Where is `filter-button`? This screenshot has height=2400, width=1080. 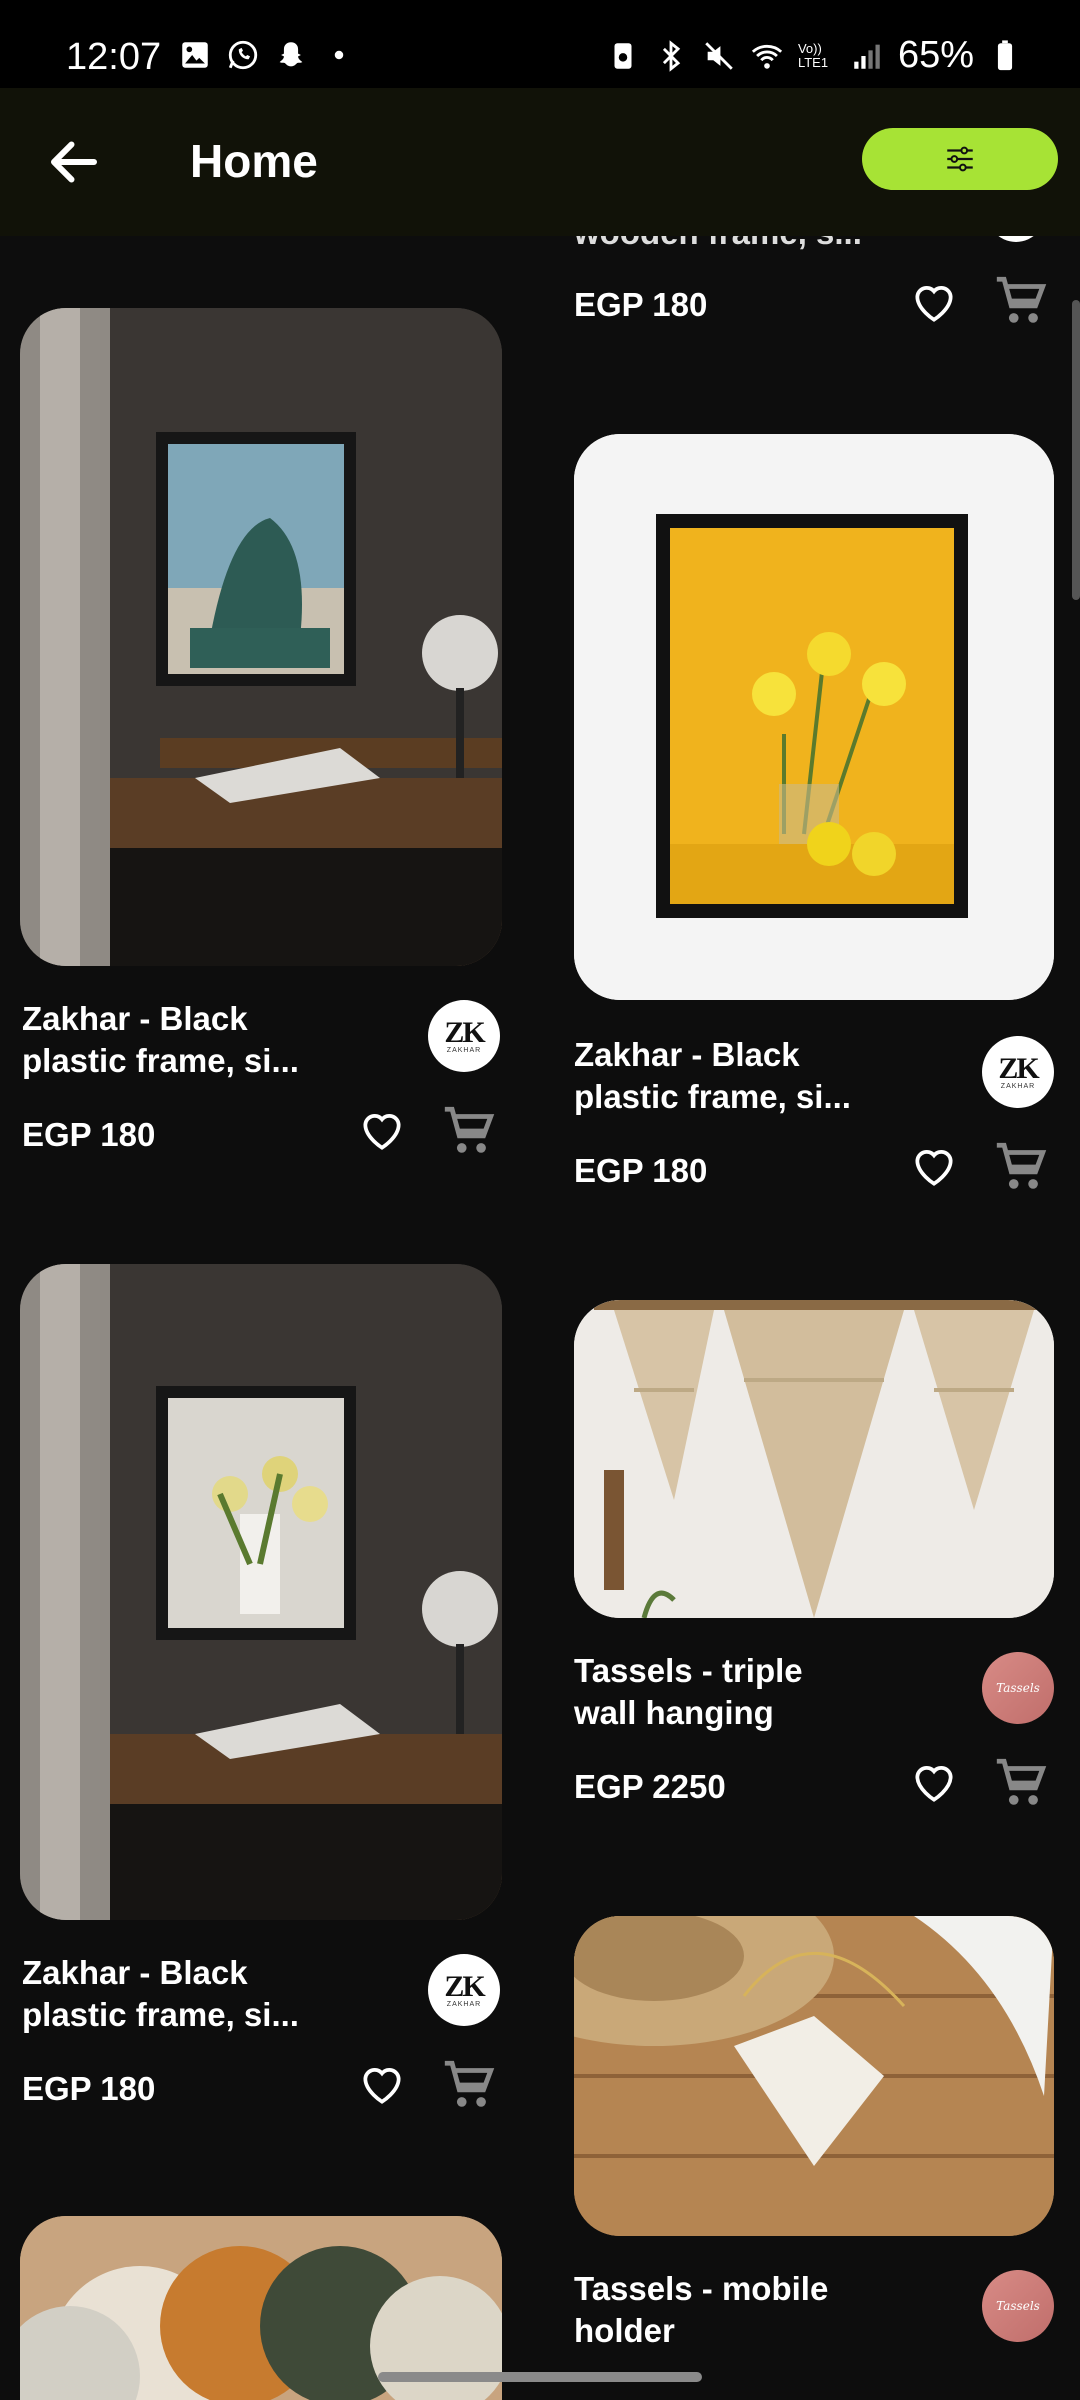
filter-button is located at coordinates (960, 159).